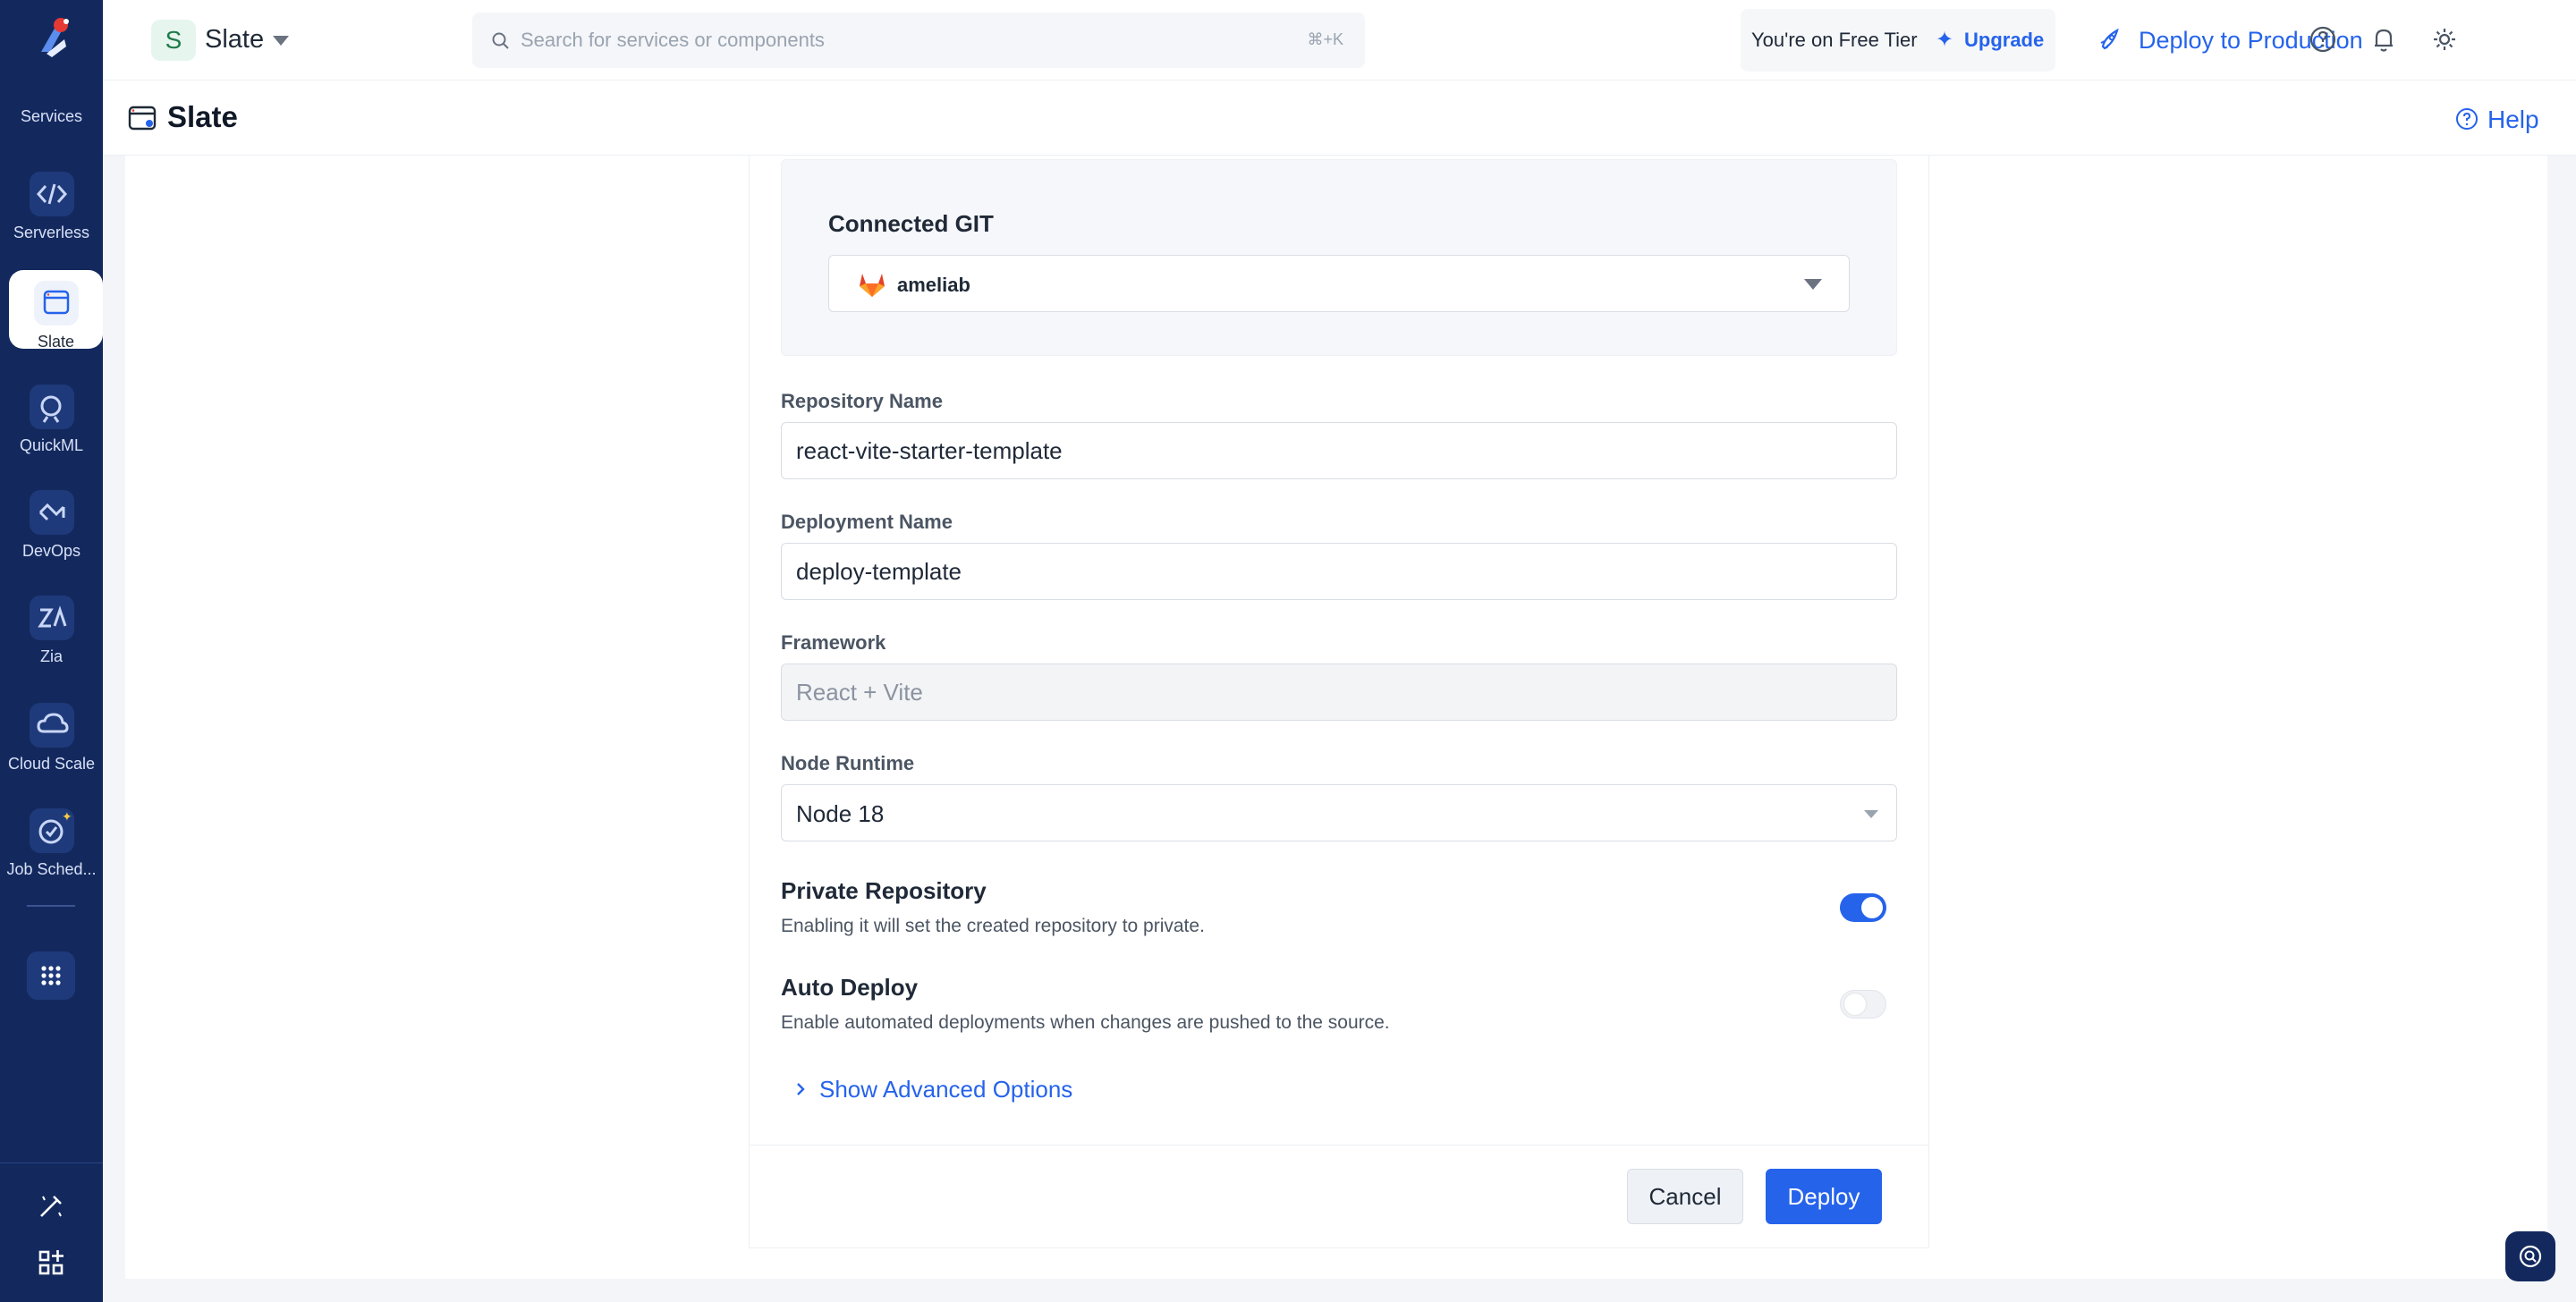  I want to click on rail-item-zia: Zia, so click(51, 640).